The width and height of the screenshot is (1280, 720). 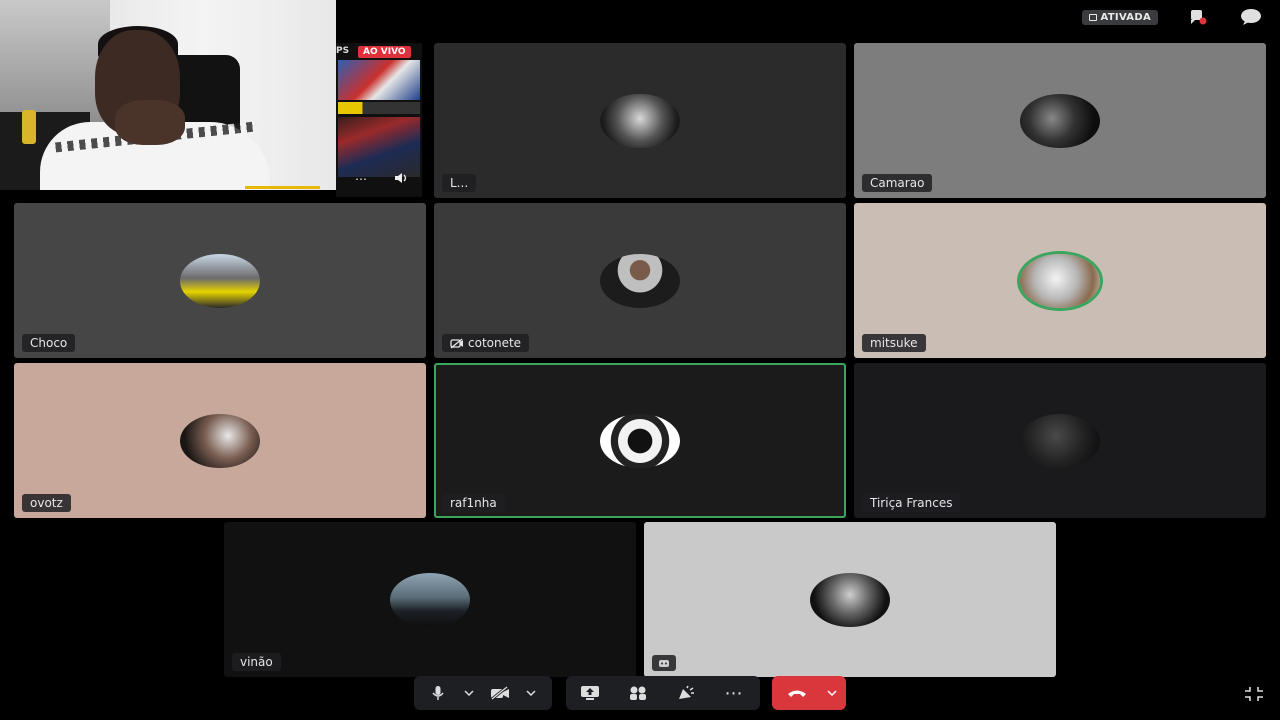 What do you see at coordinates (1251, 17) in the screenshot?
I see `chat-icon` at bounding box center [1251, 17].